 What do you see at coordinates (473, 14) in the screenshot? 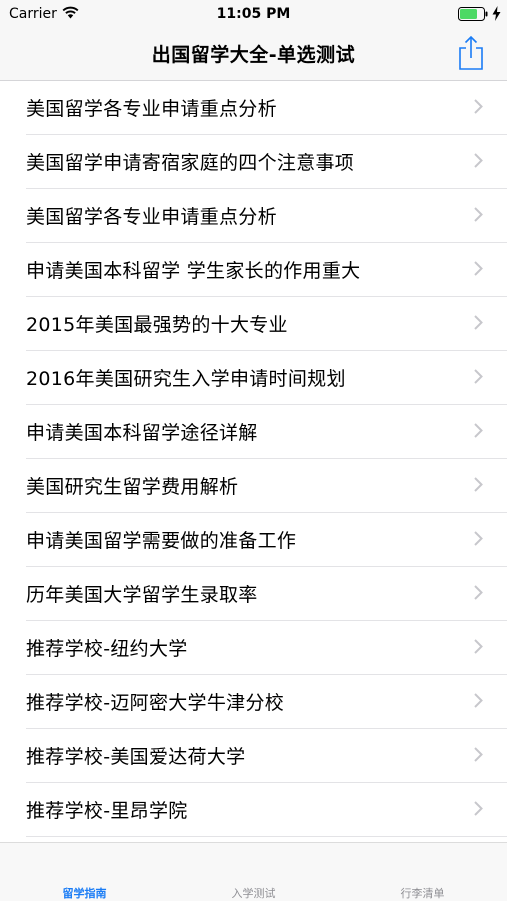
I see `battery-icon` at bounding box center [473, 14].